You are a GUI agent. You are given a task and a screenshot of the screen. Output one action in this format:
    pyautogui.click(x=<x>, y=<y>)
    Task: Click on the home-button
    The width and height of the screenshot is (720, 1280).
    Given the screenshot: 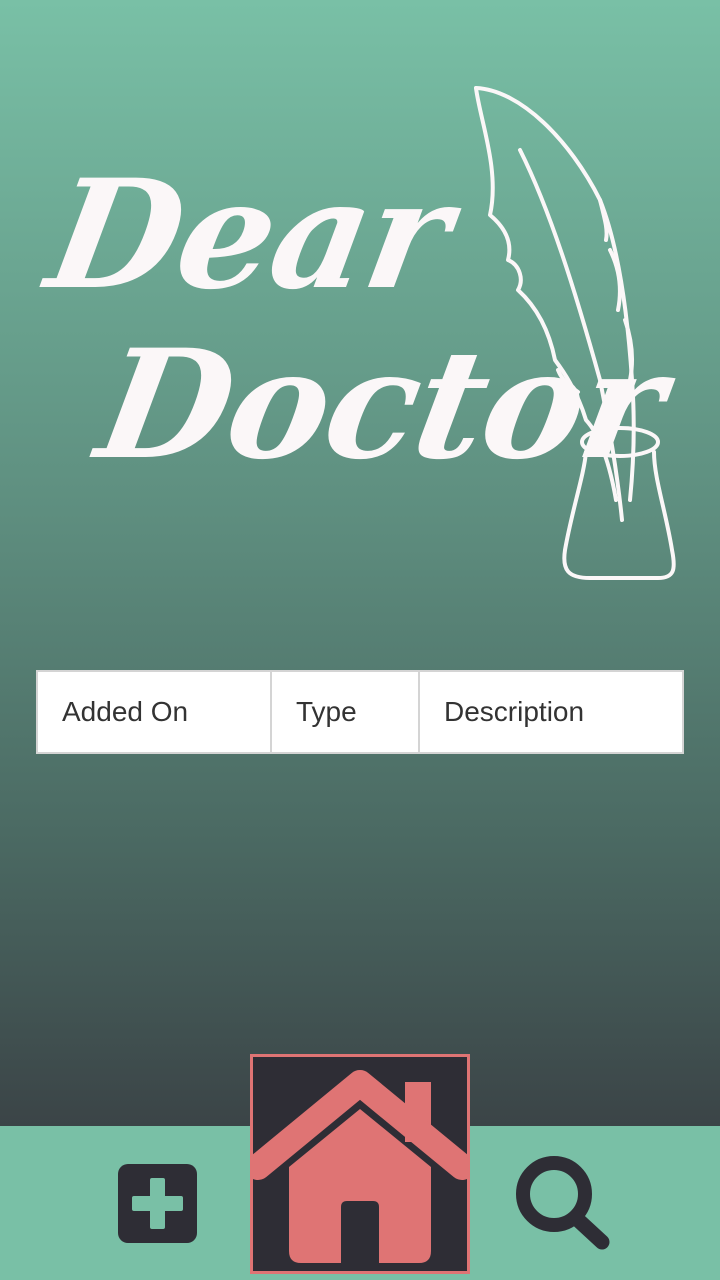 What is the action you would take?
    pyautogui.click(x=360, y=1164)
    